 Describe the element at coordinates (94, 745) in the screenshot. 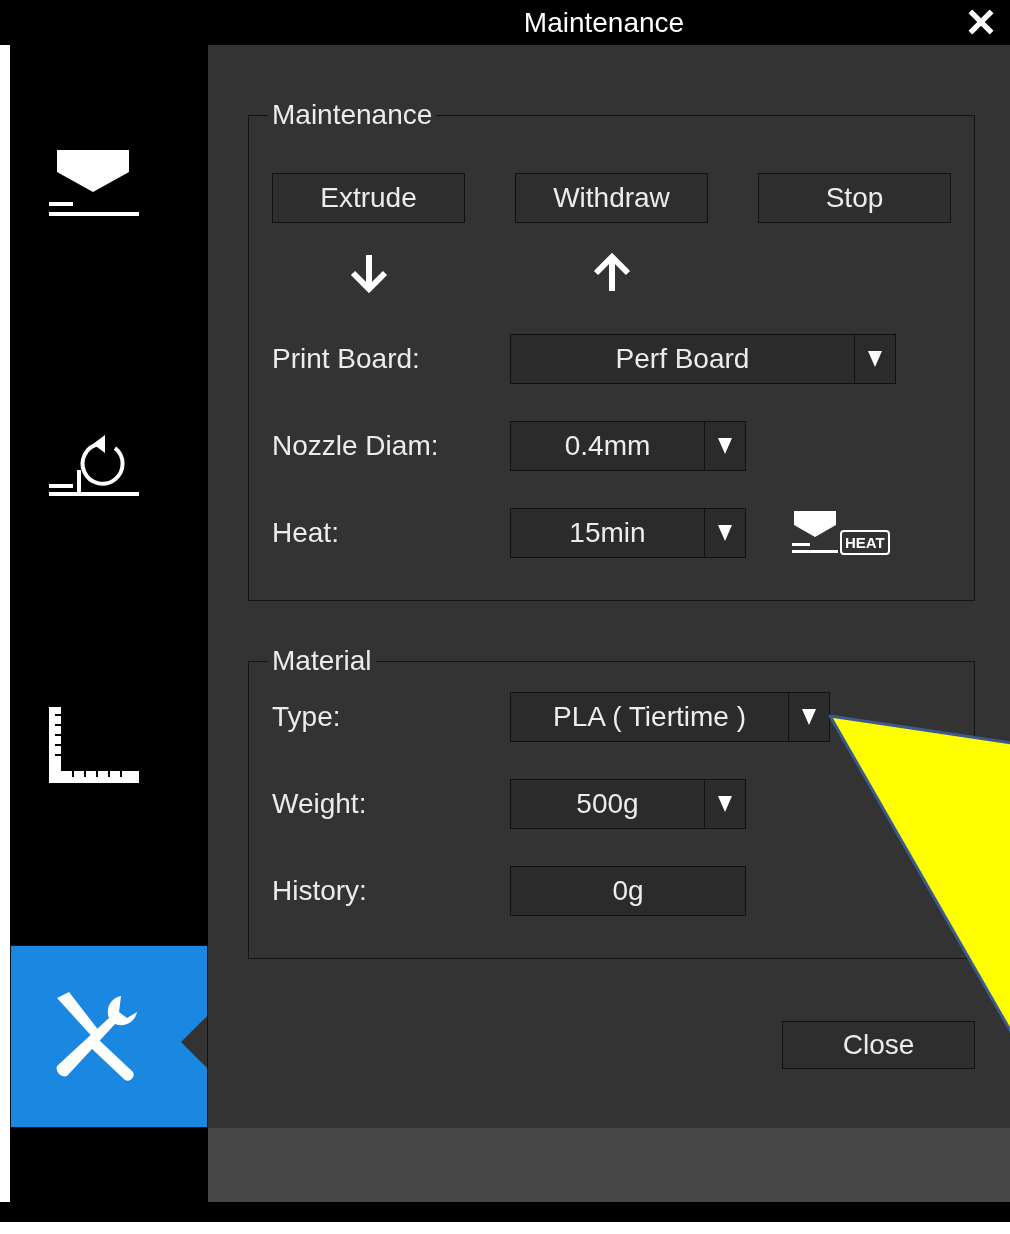

I see `ruler-icon` at that location.